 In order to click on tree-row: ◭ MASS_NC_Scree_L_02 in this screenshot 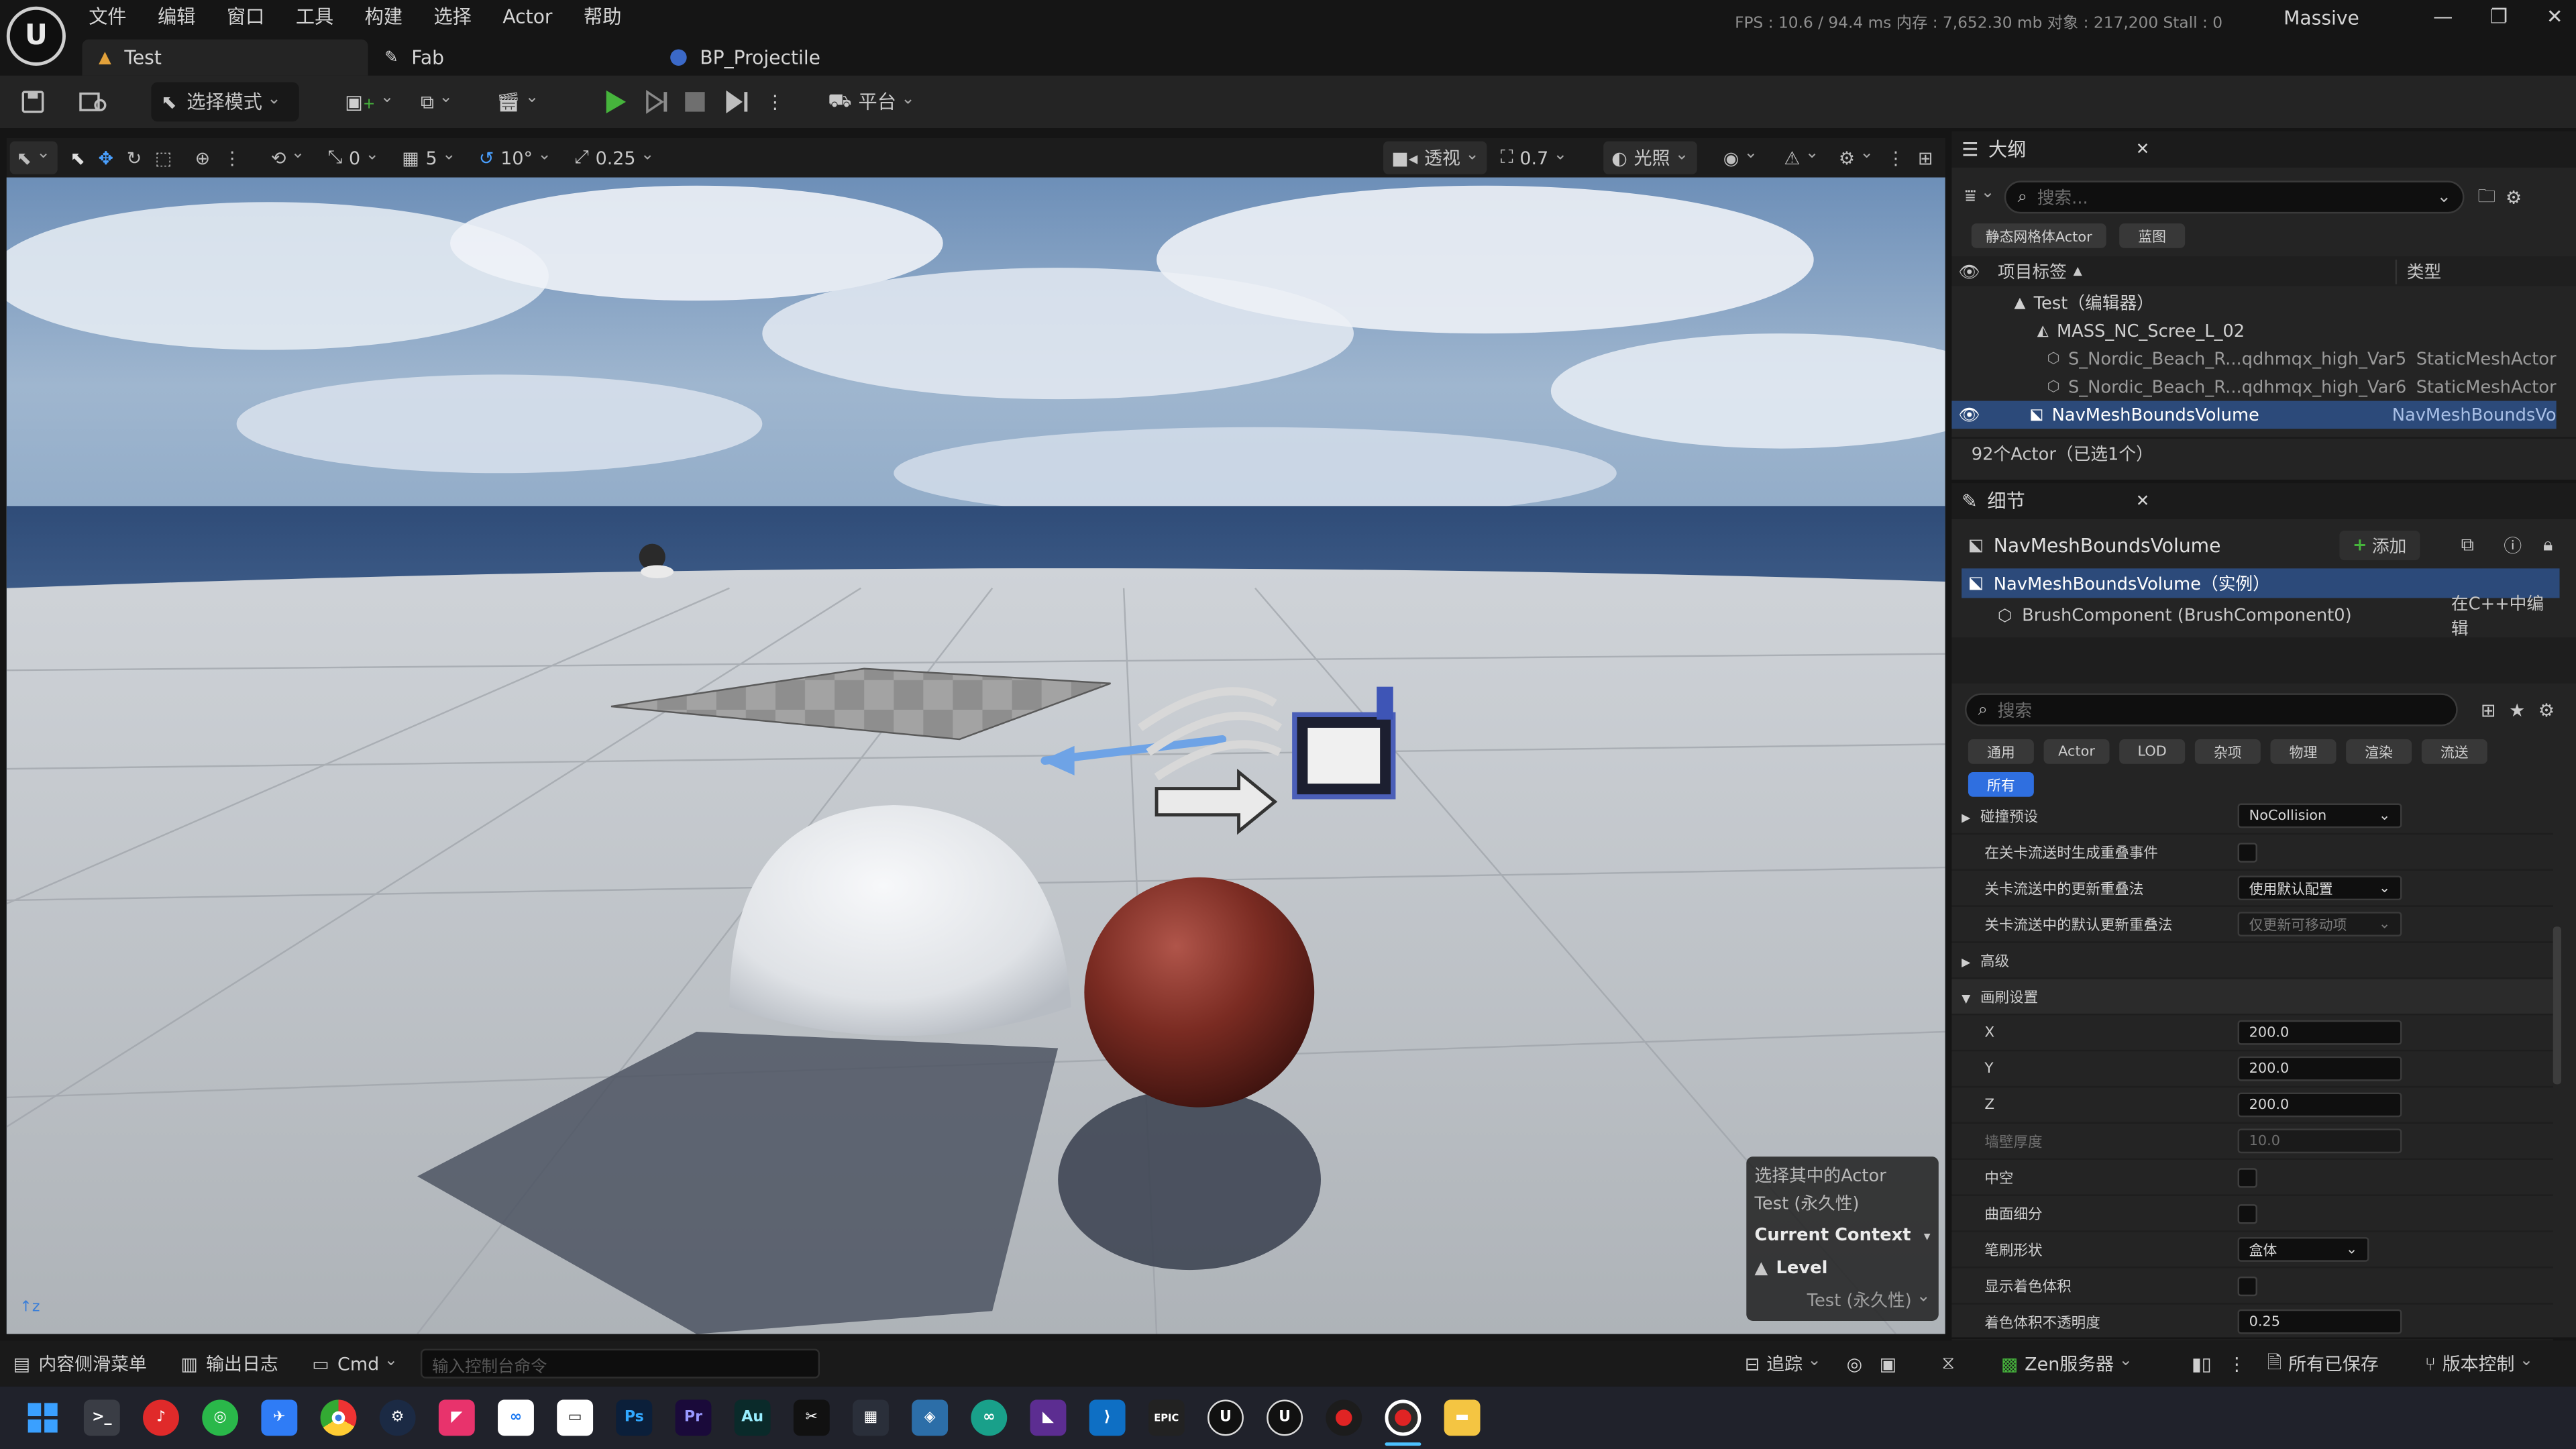, I will do `click(2253, 331)`.